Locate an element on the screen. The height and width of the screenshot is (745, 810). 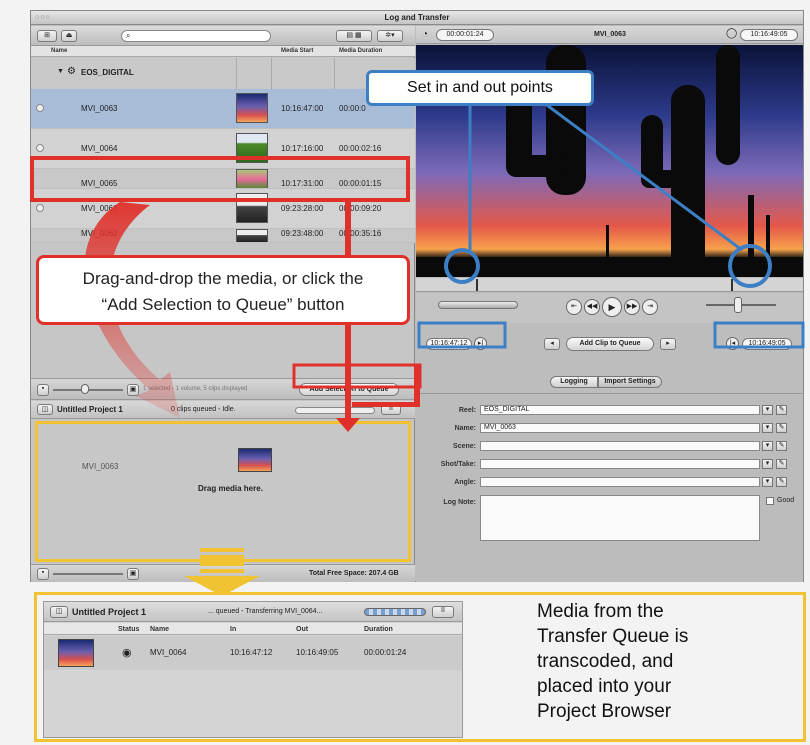
transfer-pause-button: II is located at coordinates (443, 612).